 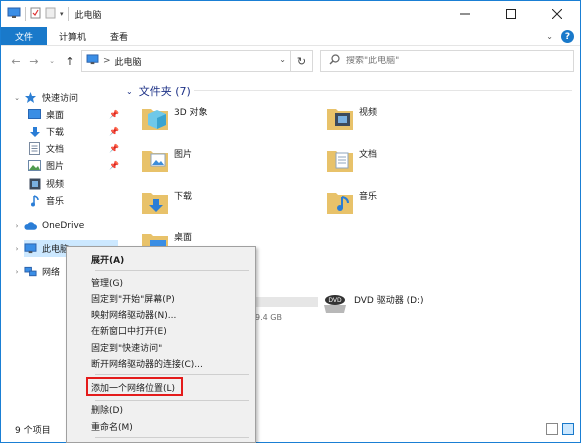 What do you see at coordinates (268, 317) in the screenshot?
I see `drive-size-text: 9.4 GB` at bounding box center [268, 317].